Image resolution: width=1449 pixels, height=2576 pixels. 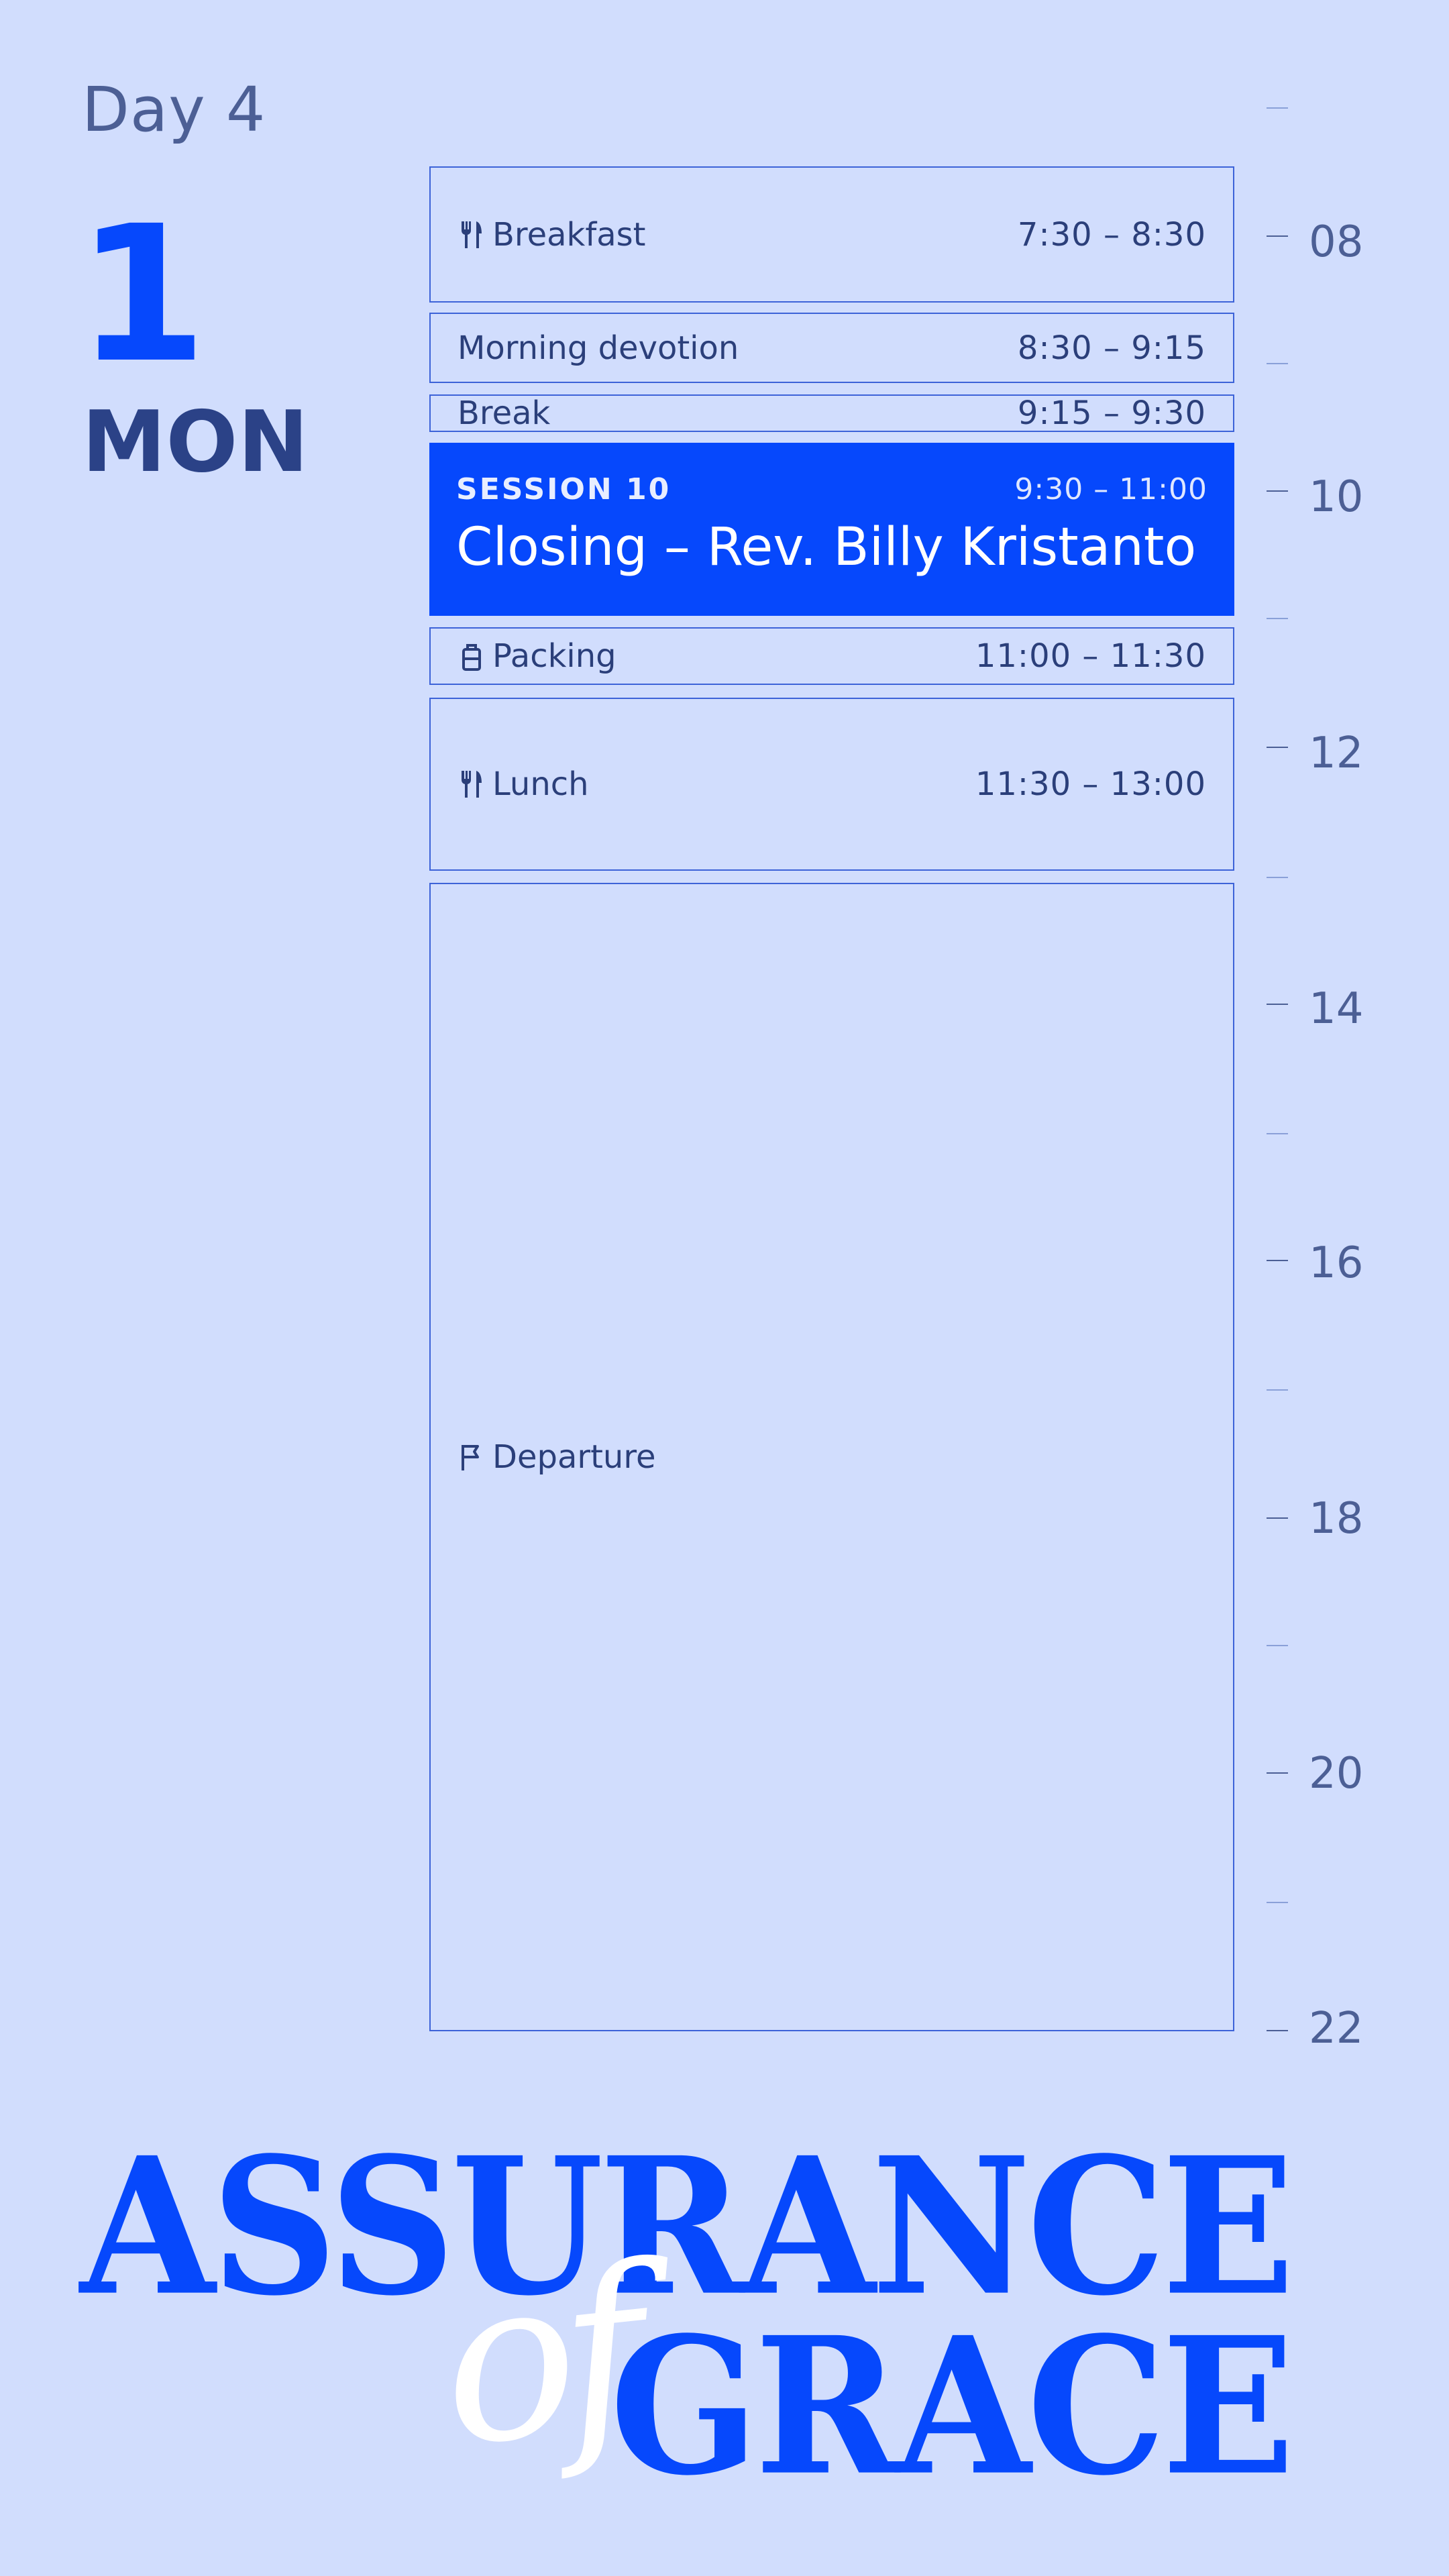 I want to click on event-morning-devotion: Morning devotion 8:30 – 9:15, so click(x=831, y=348).